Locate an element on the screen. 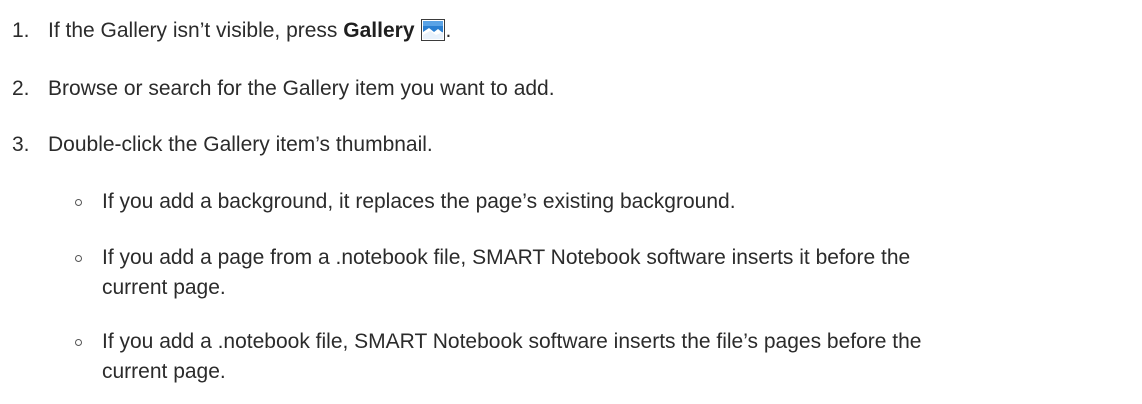 This screenshot has height=404, width=1142. step-text-before: If the Gallery isn’t visible, press is located at coordinates (196, 30).